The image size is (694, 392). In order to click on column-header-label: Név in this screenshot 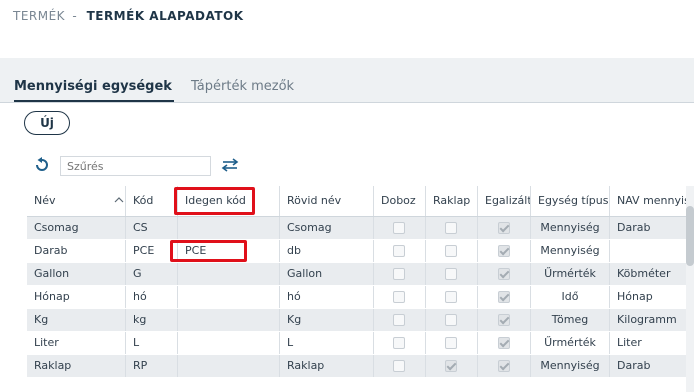, I will do `click(45, 200)`.